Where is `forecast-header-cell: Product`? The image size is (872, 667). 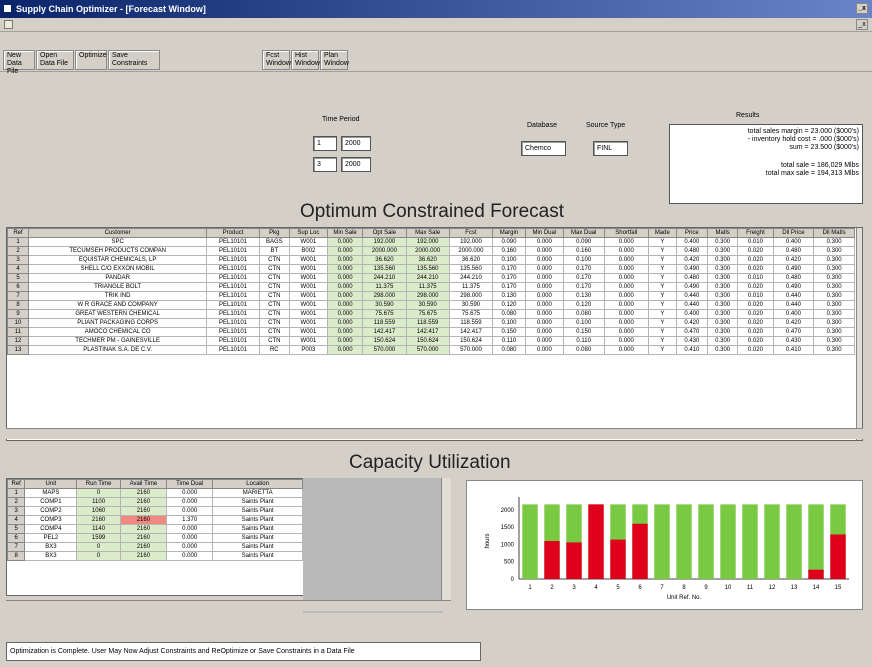 forecast-header-cell: Product is located at coordinates (233, 233).